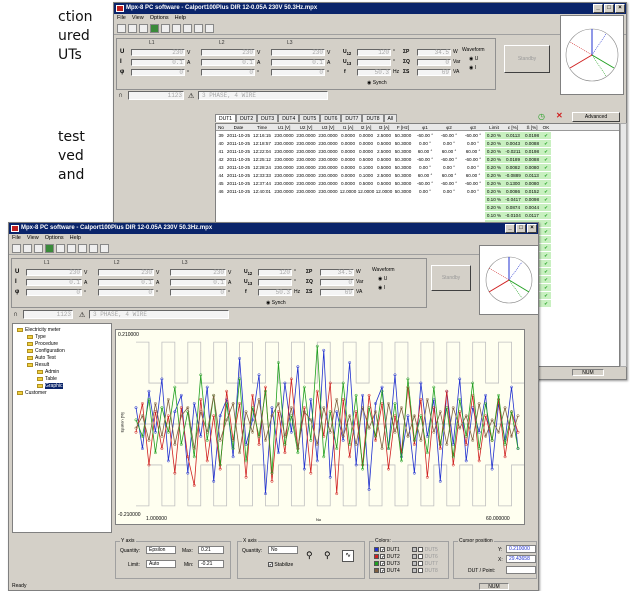 Image resolution: width=630 pixels, height=591 pixels. I want to click on grid-icon, so click(82, 248).